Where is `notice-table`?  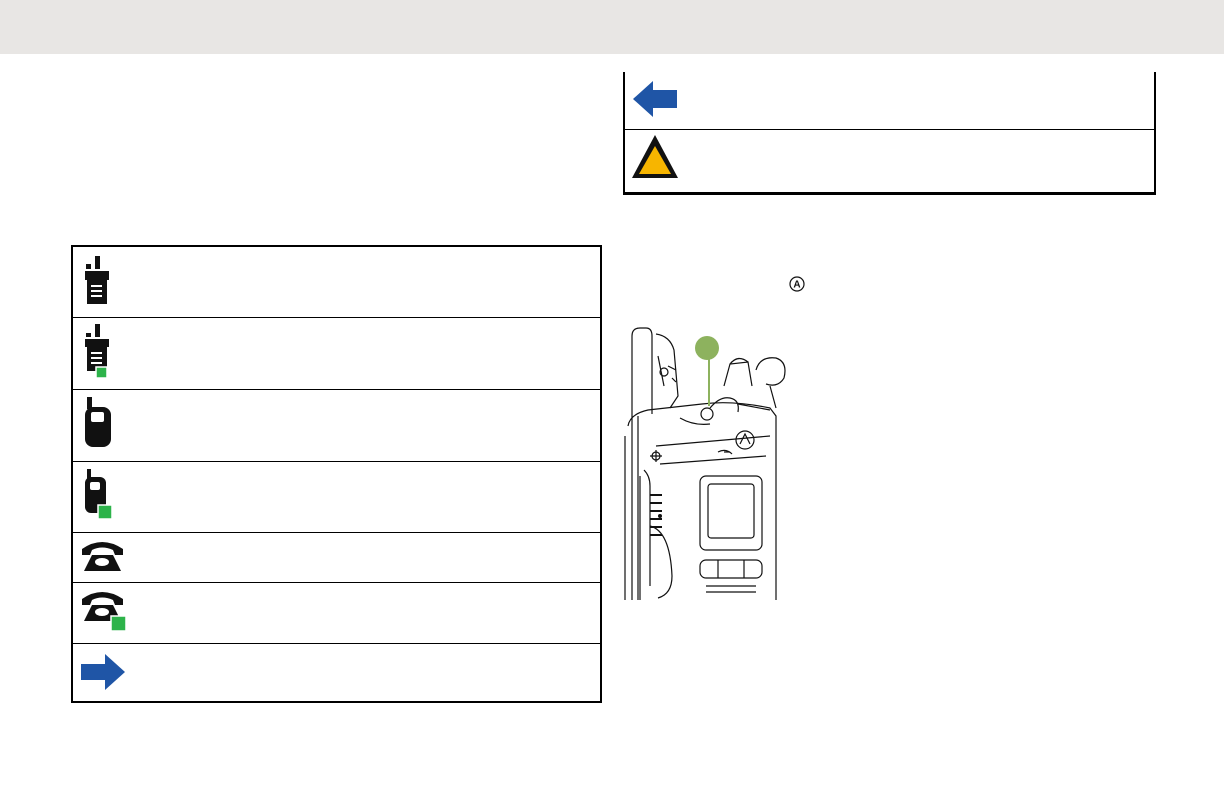
notice-table is located at coordinates (889, 133).